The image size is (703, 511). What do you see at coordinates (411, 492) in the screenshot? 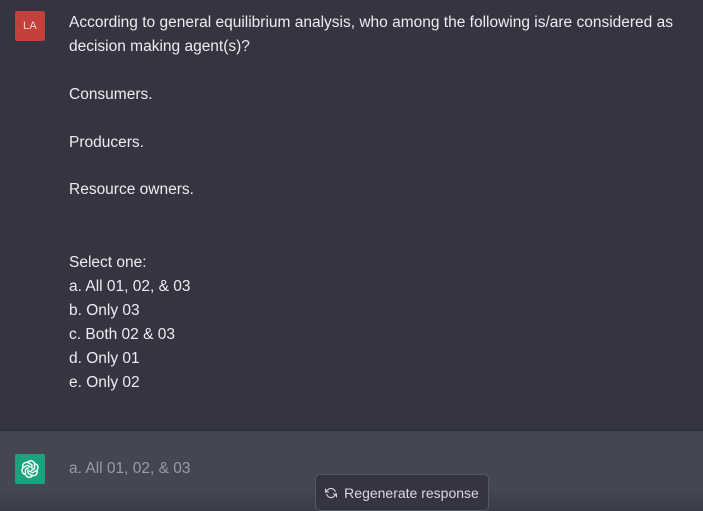
I see `regenerate-label: Regenerate response` at bounding box center [411, 492].